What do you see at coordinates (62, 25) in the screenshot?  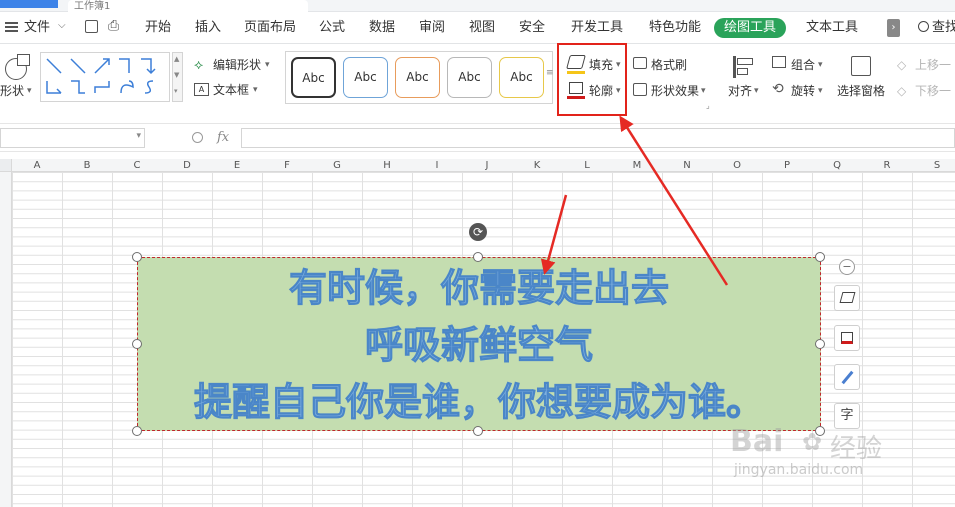 I see `chevron-down-icon: ⌵` at bounding box center [62, 25].